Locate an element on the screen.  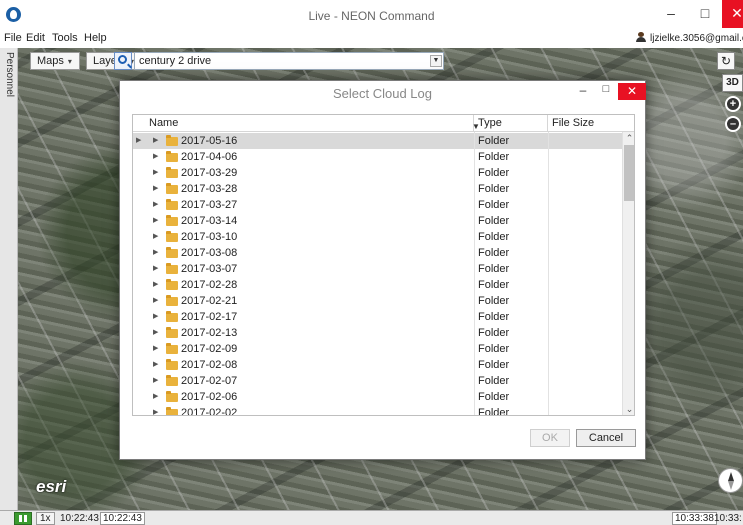
end-time-box: 10:33:38 is located at coordinates (694, 518).